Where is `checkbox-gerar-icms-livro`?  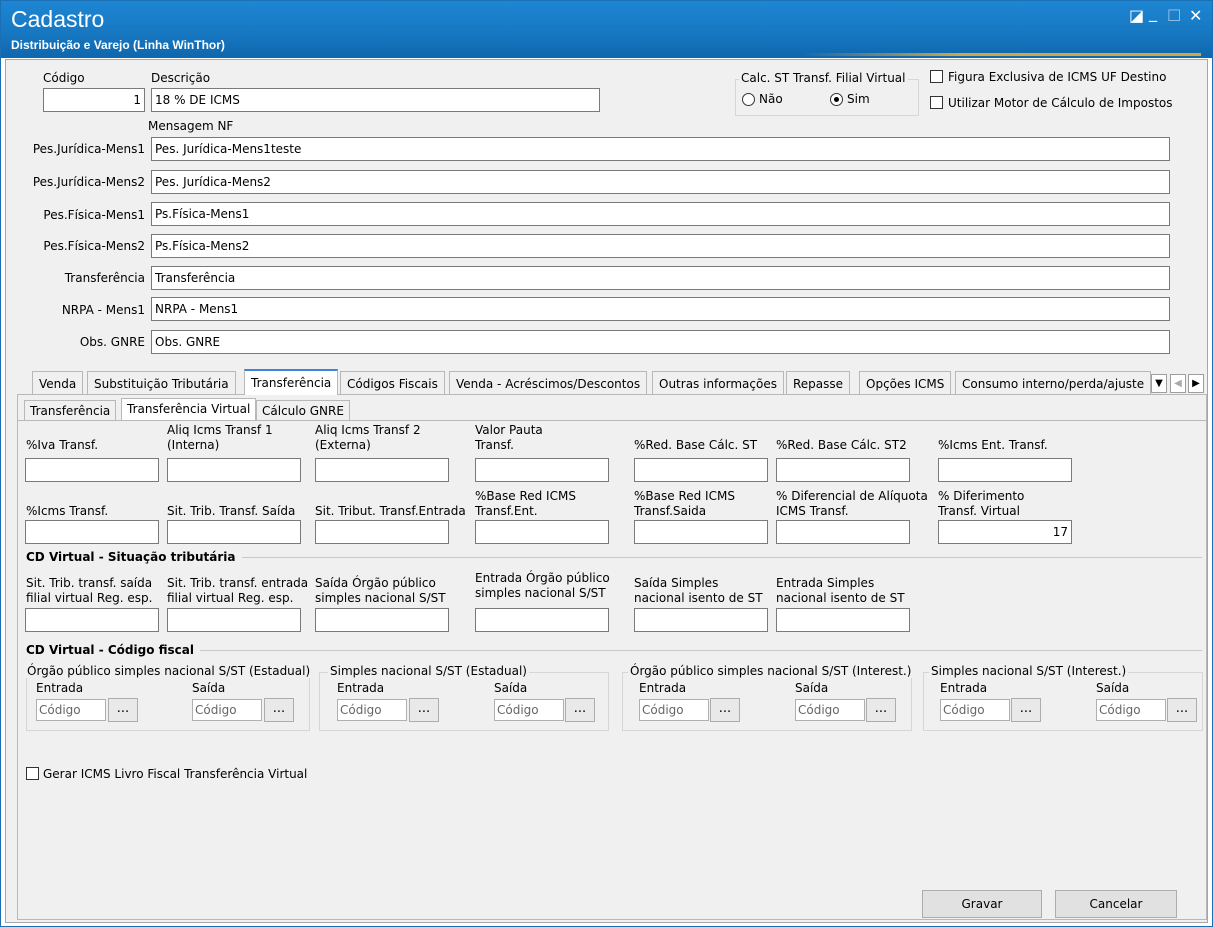
checkbox-gerar-icms-livro is located at coordinates (32, 773).